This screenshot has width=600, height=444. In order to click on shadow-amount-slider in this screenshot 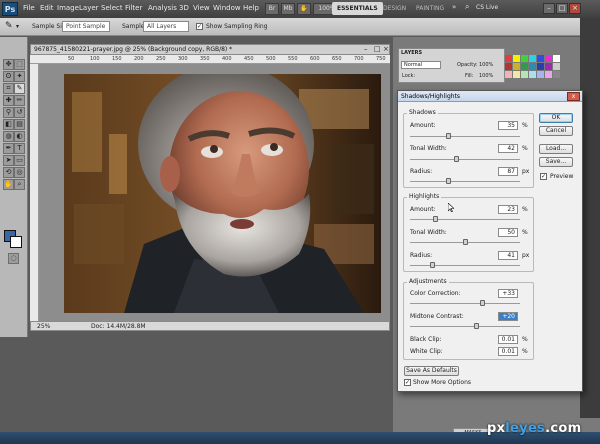, I will do `click(465, 136)`.